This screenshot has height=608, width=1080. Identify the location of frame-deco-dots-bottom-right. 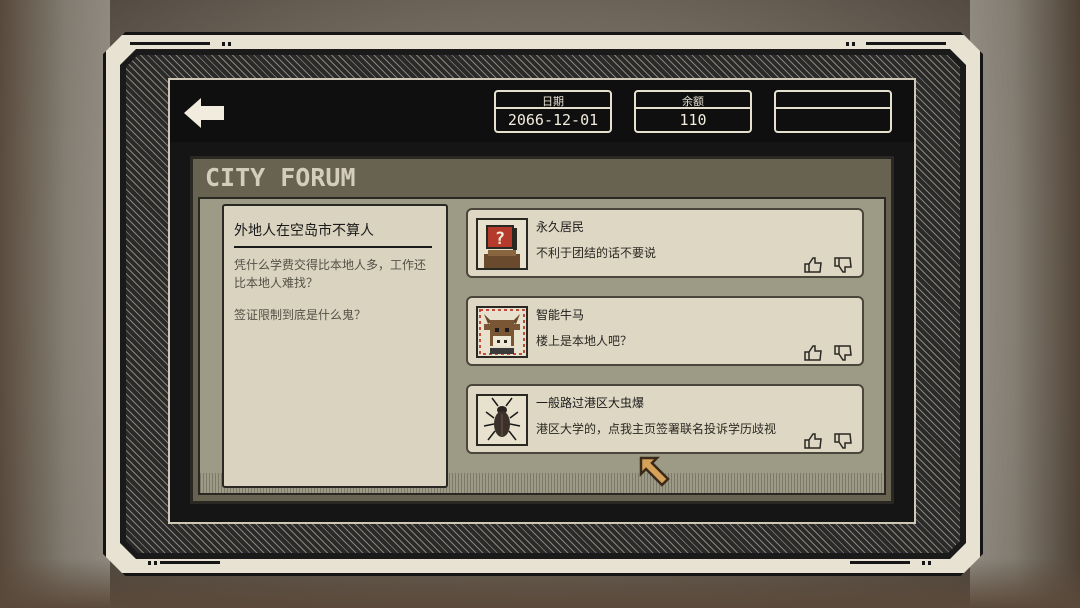
(928, 563).